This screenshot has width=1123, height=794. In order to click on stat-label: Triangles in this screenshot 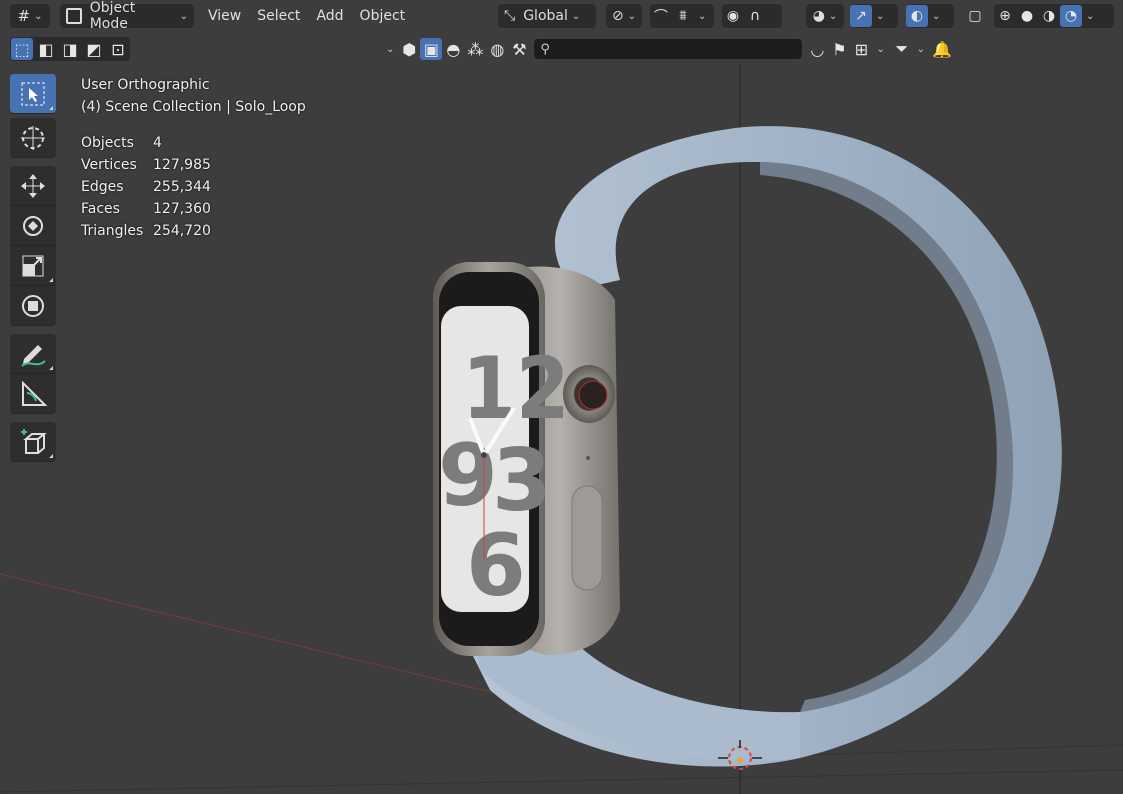, I will do `click(112, 231)`.